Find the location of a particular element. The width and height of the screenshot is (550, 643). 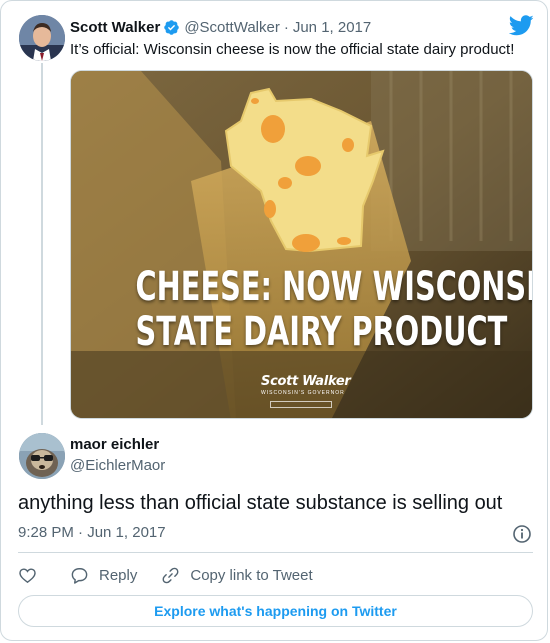

like-button is located at coordinates (27, 575).